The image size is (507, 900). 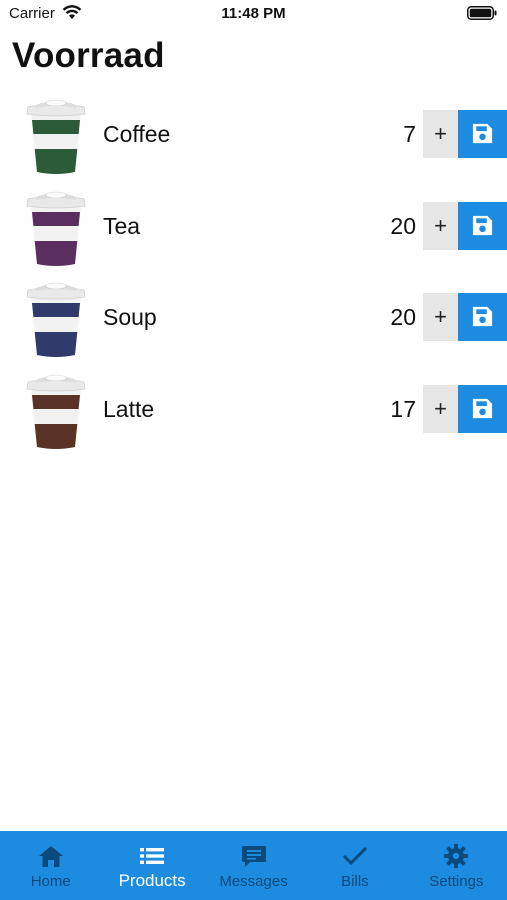 I want to click on tab-messages: Messages, so click(x=253, y=865).